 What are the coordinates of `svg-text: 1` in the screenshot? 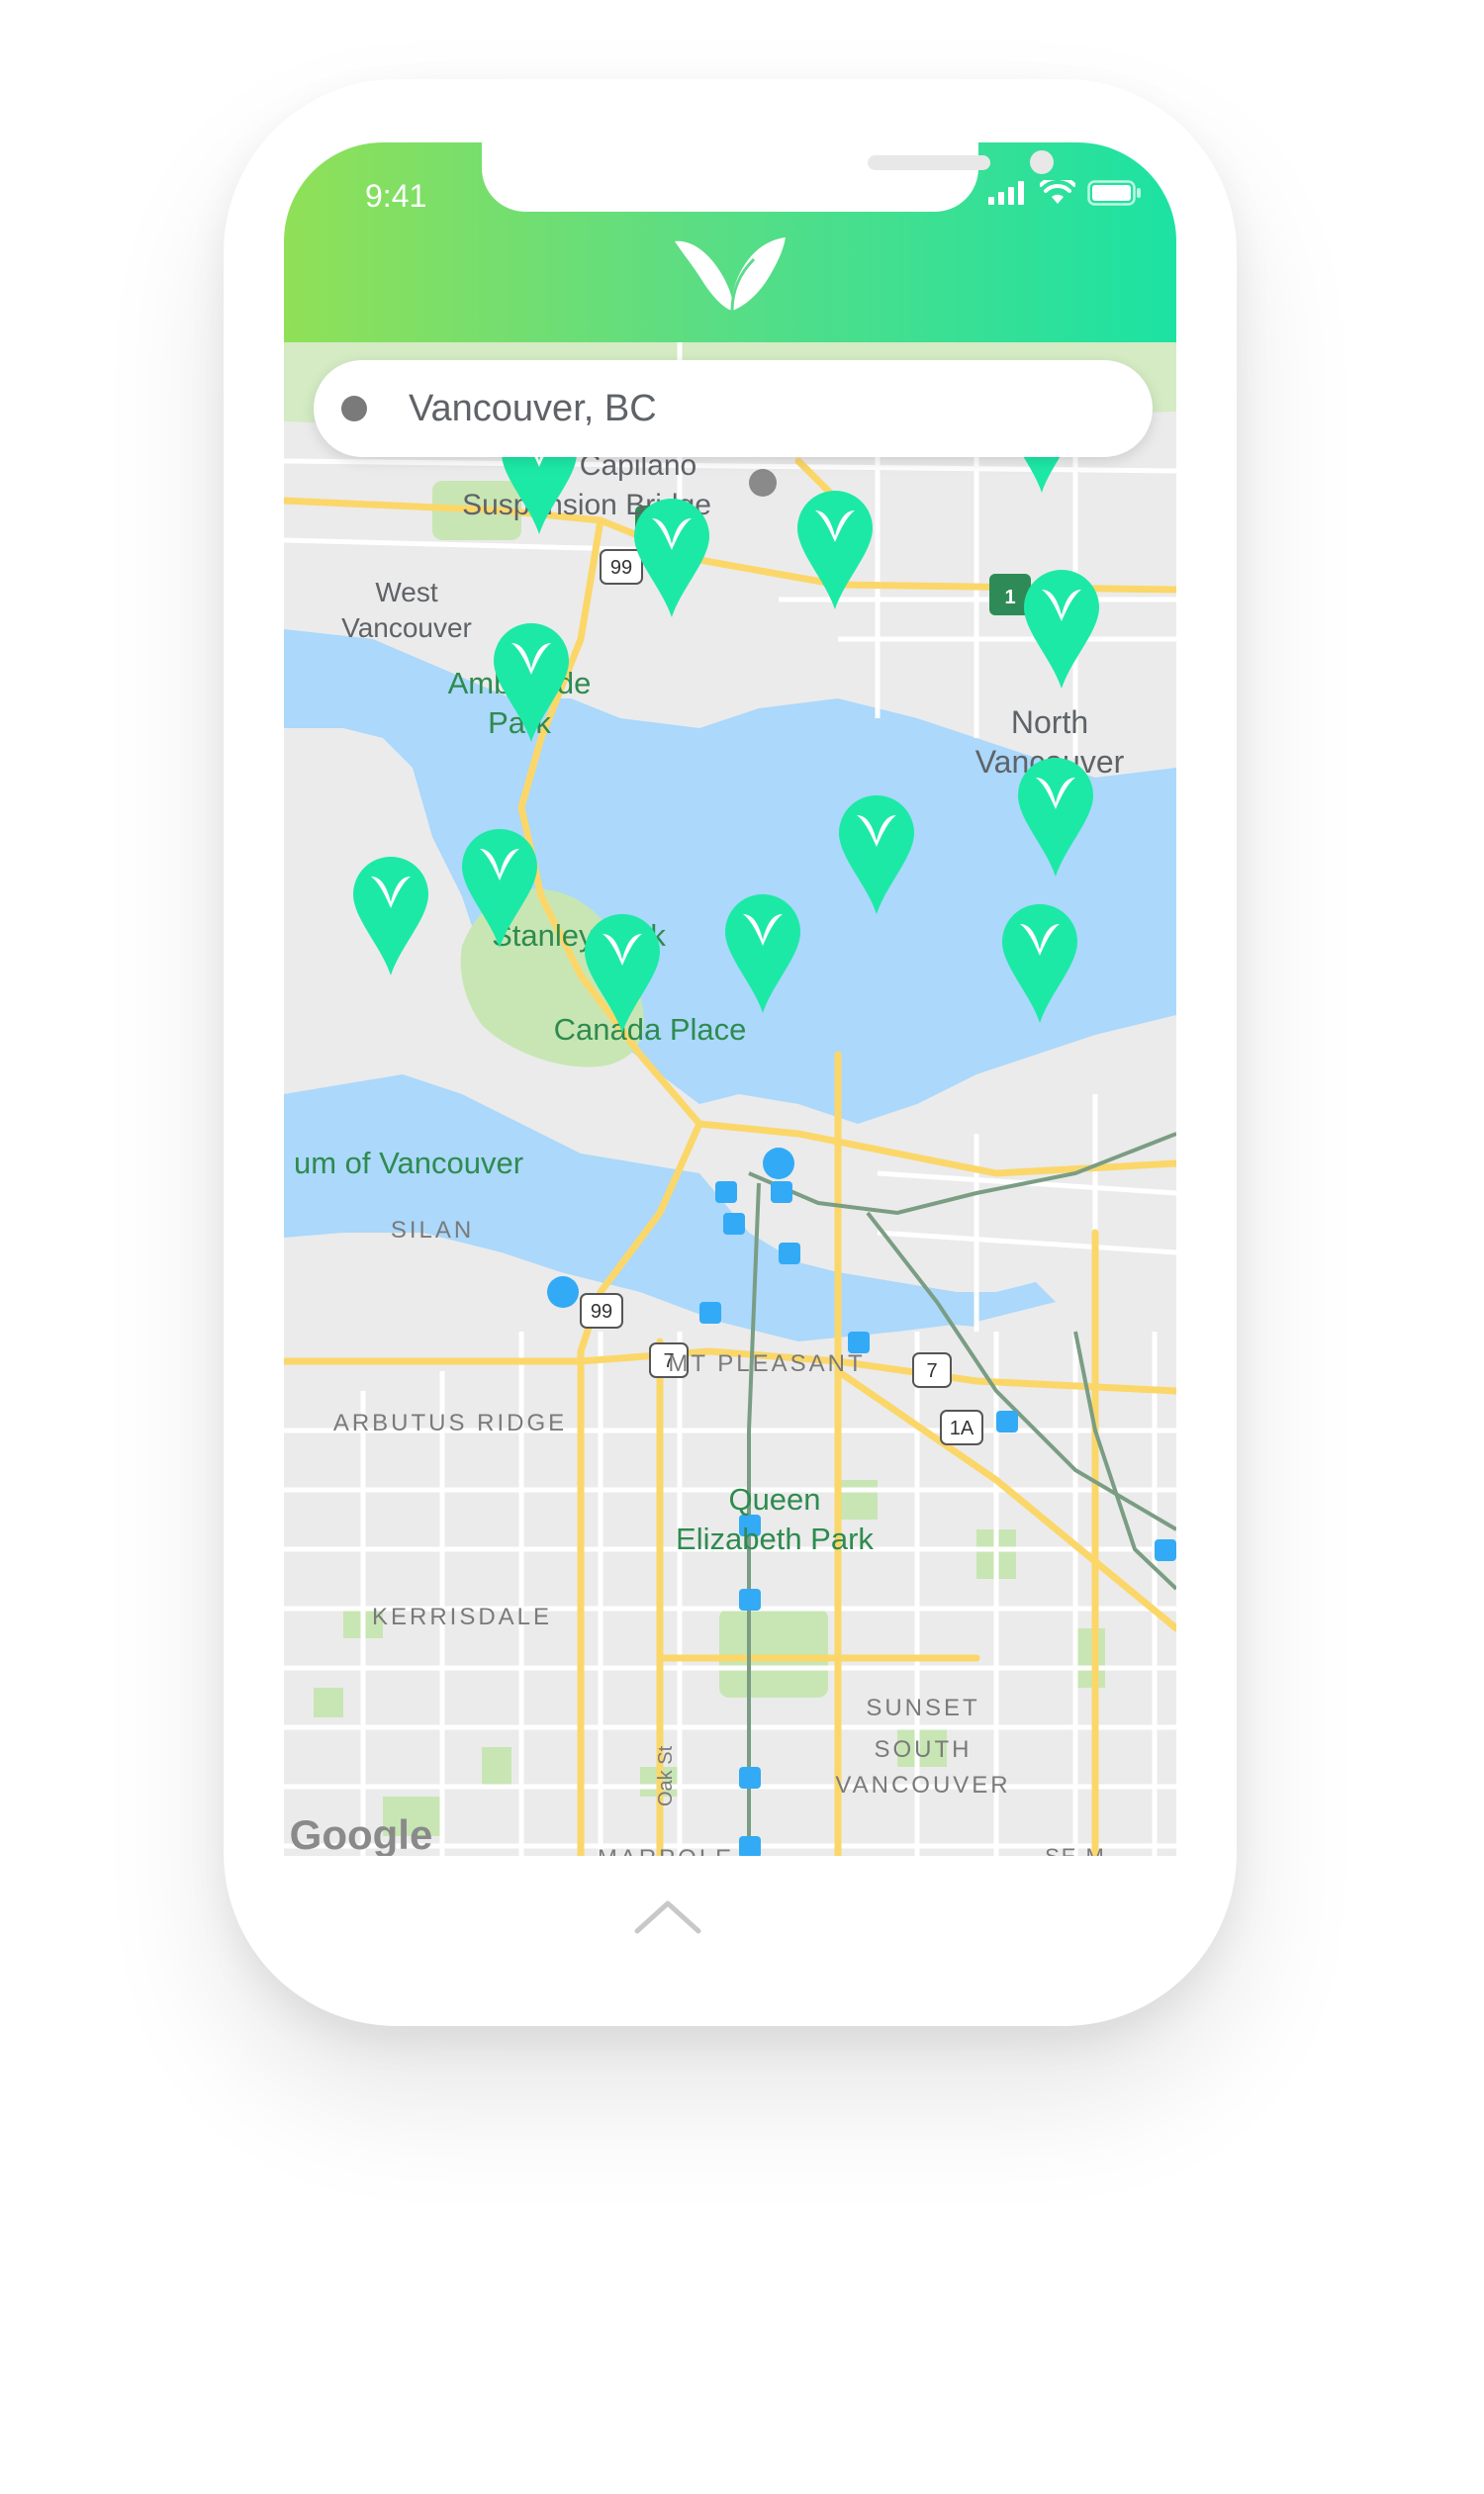 It's located at (1009, 598).